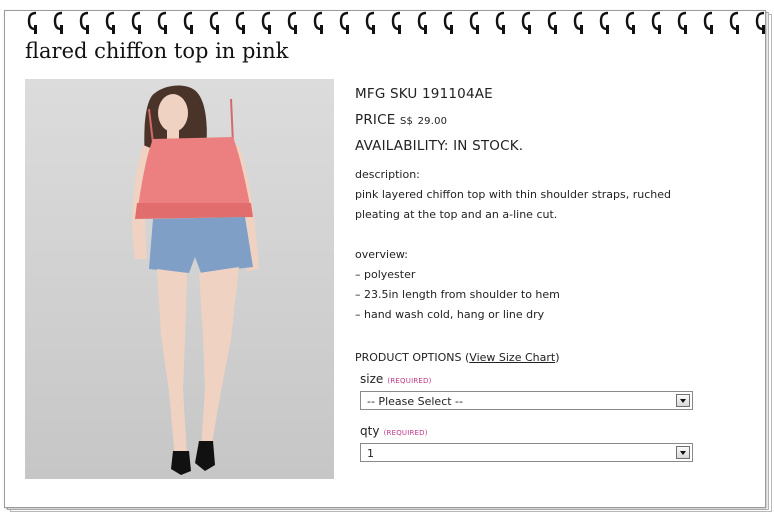 This screenshot has width=774, height=514. I want to click on size-required-note: (REQUIRED), so click(409, 381).